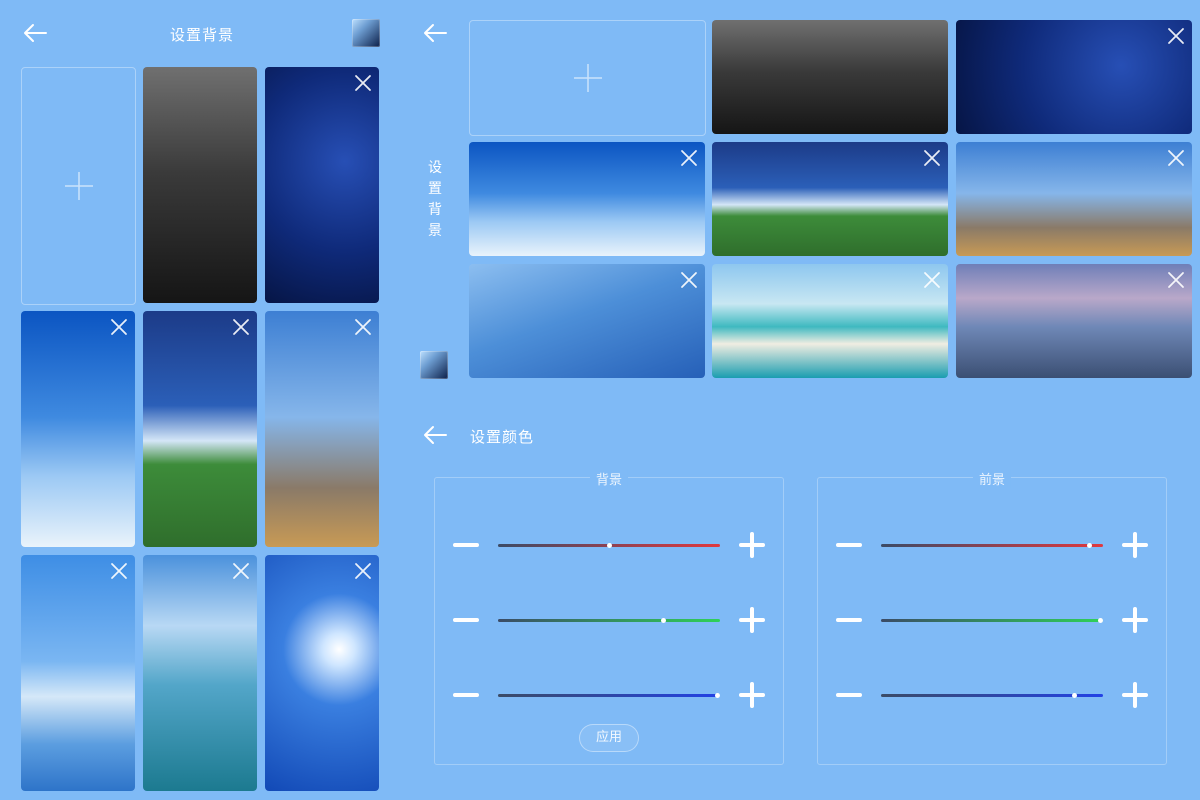 Image resolution: width=1200 pixels, height=800 pixels. What do you see at coordinates (992, 617) in the screenshot?
I see `foreground-color-panel: 前景` at bounding box center [992, 617].